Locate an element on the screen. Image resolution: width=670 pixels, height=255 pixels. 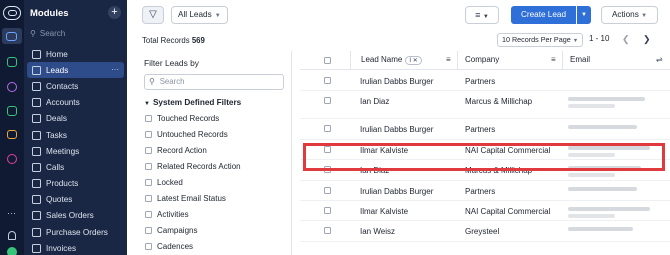
app-logo-icon is located at coordinates (12, 13).